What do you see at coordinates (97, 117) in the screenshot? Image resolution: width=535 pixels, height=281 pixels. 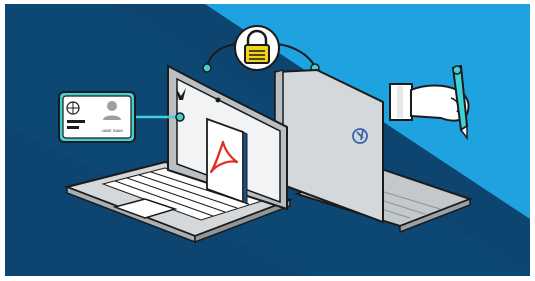 I see `id-card-icon: JANE SIAM` at bounding box center [97, 117].